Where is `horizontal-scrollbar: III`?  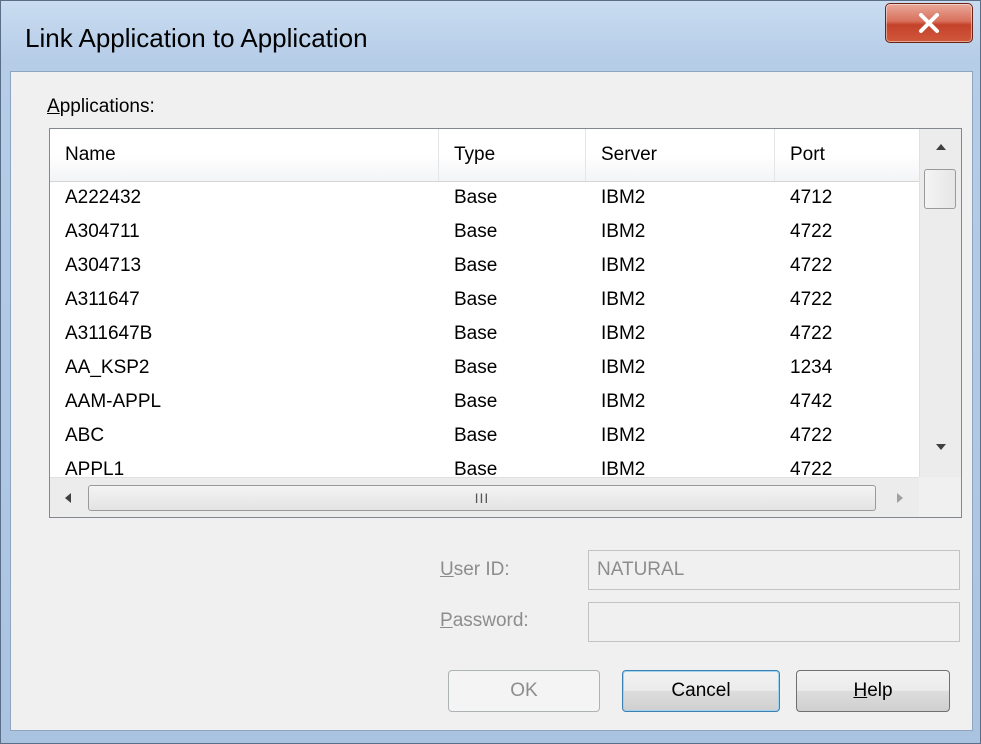
horizontal-scrollbar: III is located at coordinates (484, 497).